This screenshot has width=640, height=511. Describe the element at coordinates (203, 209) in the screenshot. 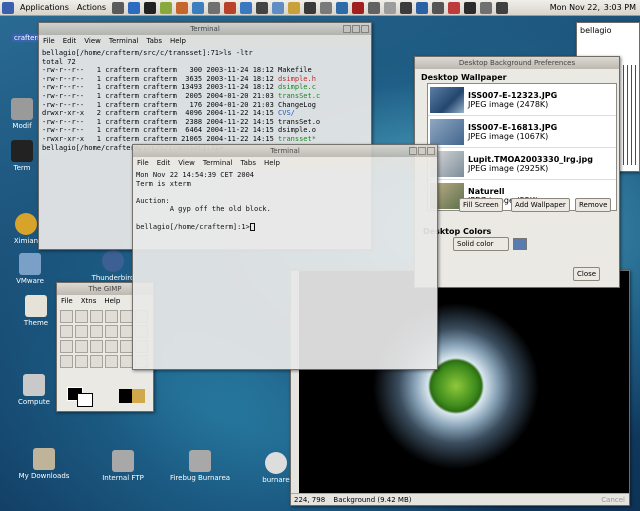

I see `terminal-line: A gyp off the old block.` at that location.